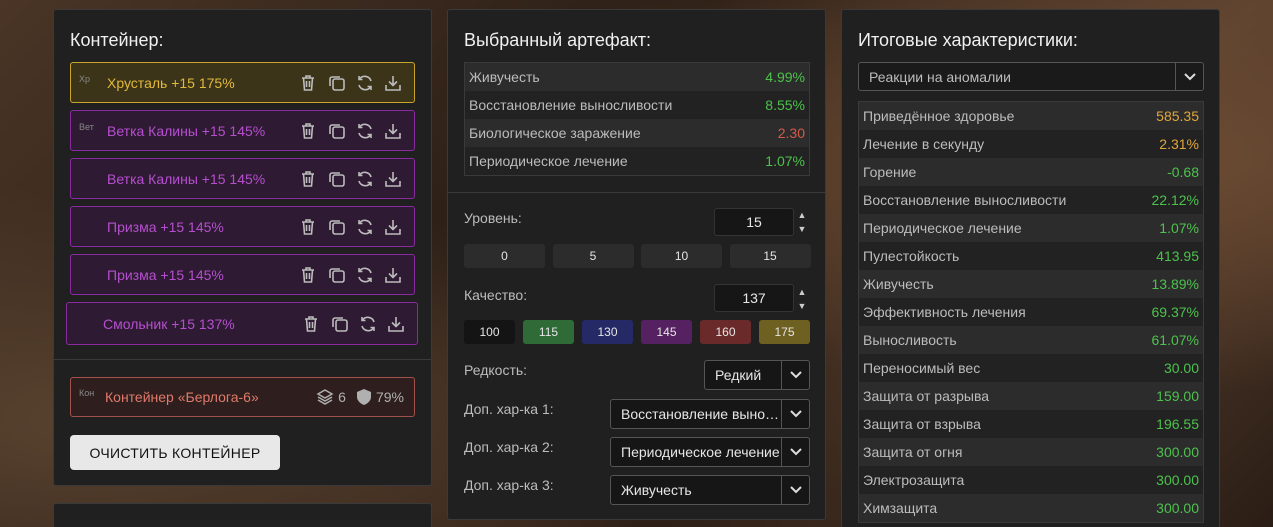 Image resolution: width=1273 pixels, height=527 pixels. What do you see at coordinates (85, 78) in the screenshot?
I see `artifact-image: Хр` at bounding box center [85, 78].